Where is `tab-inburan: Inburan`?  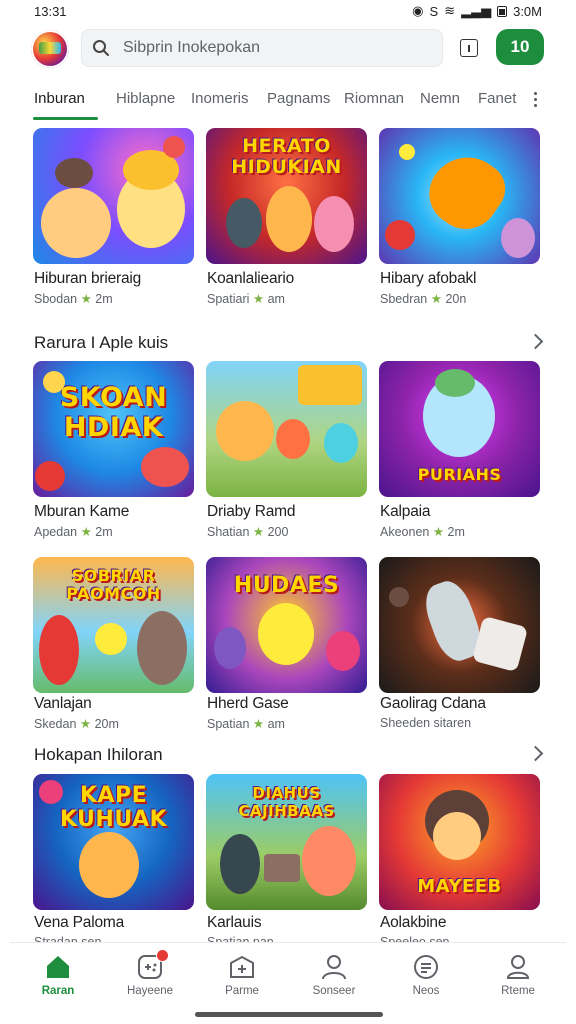 tab-inburan: Inburan is located at coordinates (59, 98).